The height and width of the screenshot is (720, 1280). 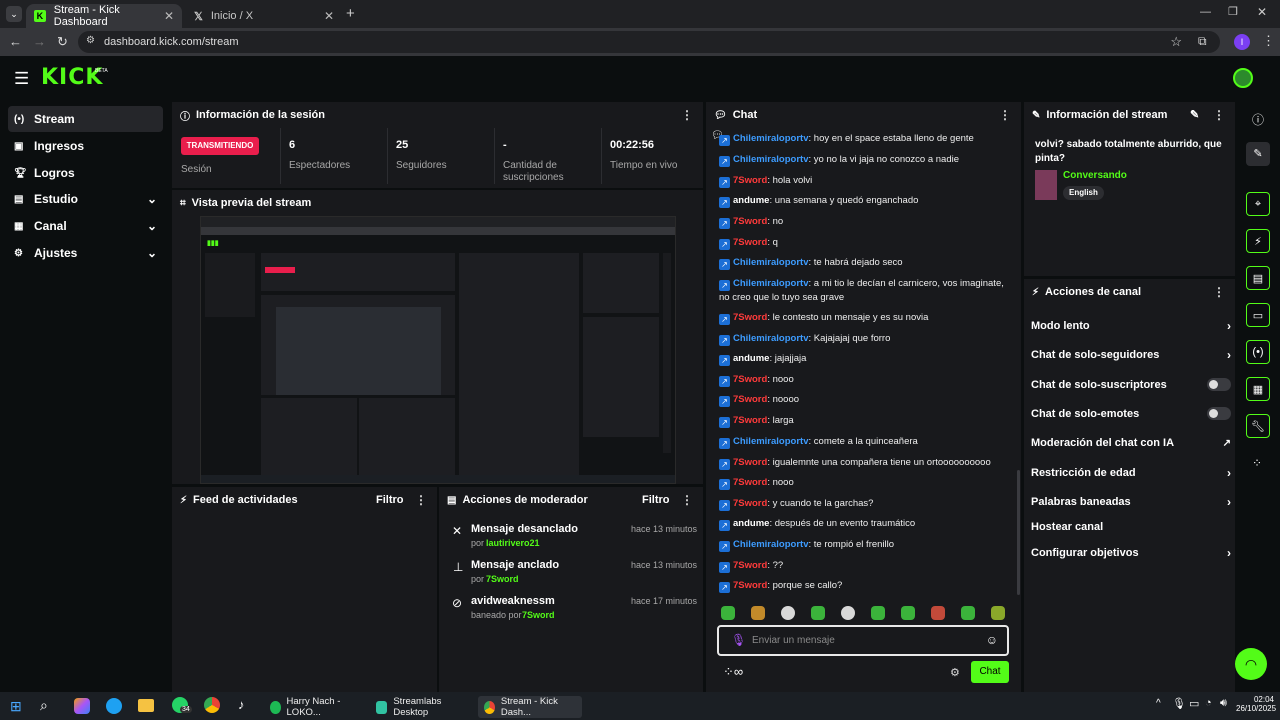 I want to click on broadcast-icon: (•), so click(x=1258, y=352).